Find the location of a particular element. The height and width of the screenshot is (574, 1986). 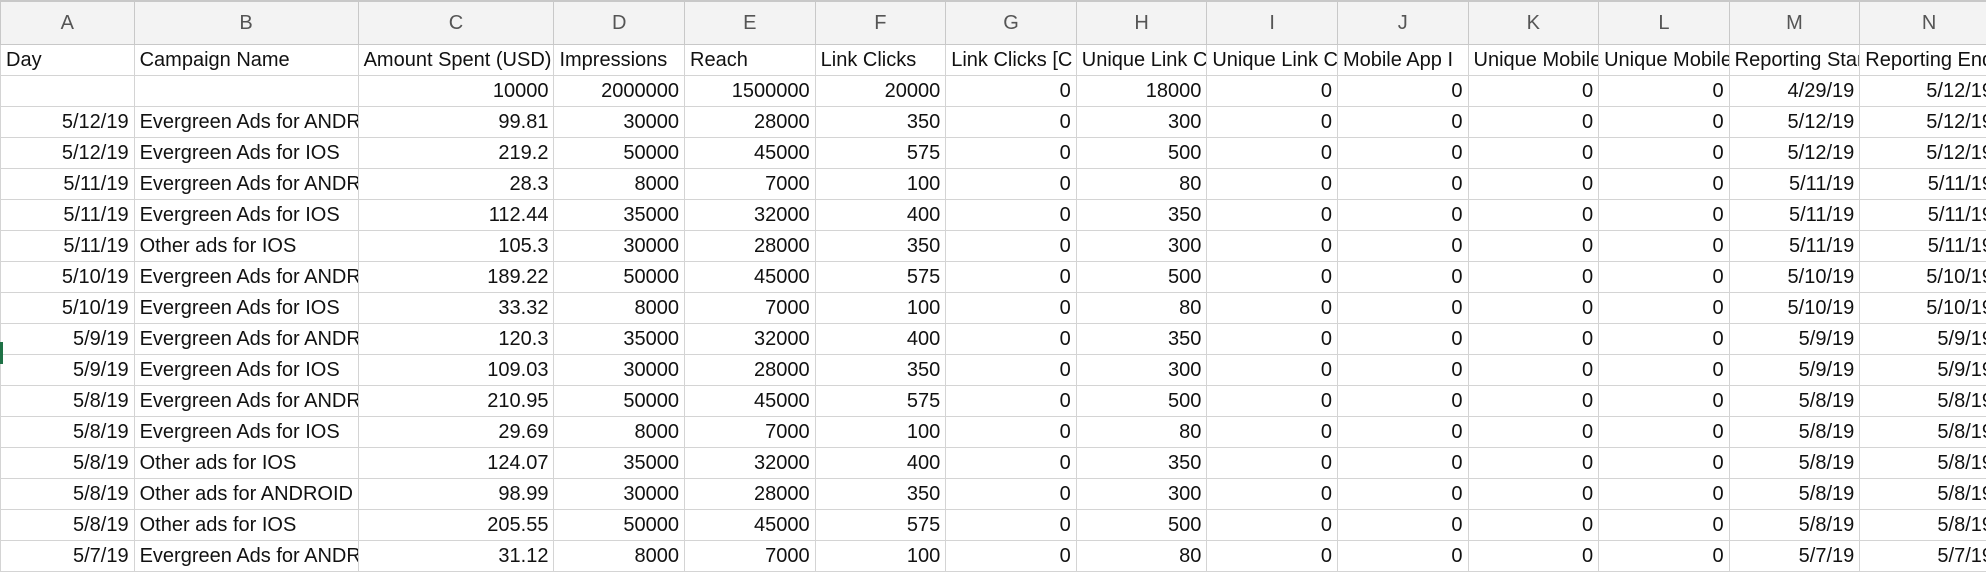

cell-n-9: 5/10/19 is located at coordinates (1922, 308).